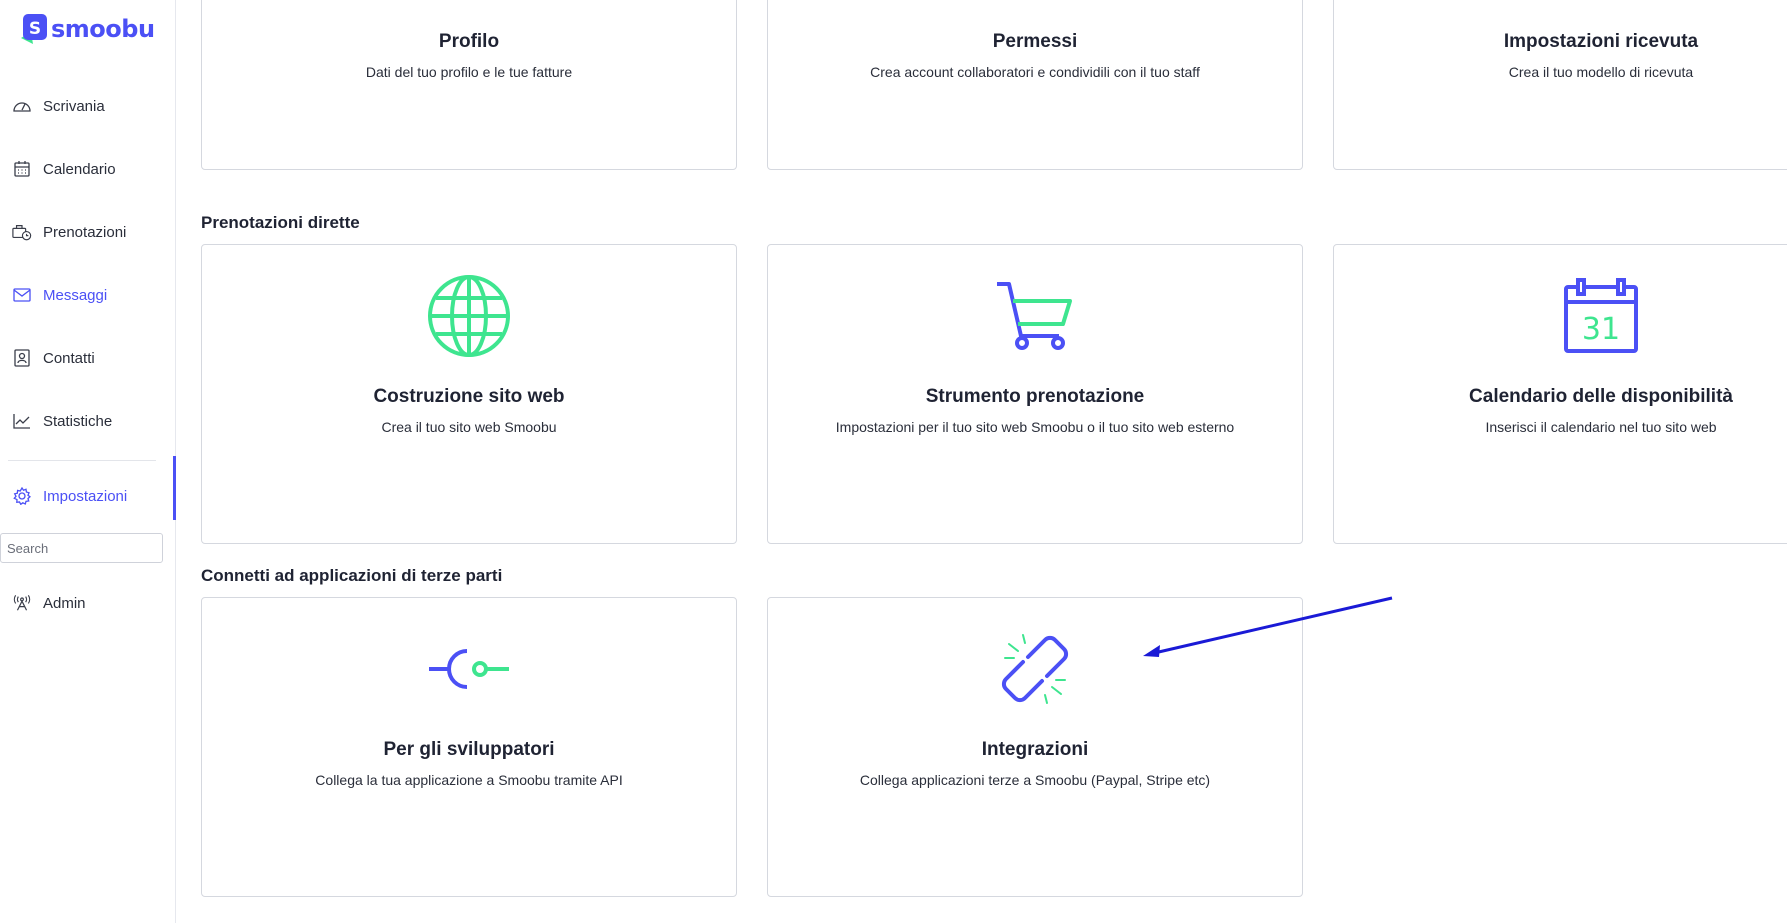 The height and width of the screenshot is (923, 1787). Describe the element at coordinates (69, 358) in the screenshot. I see `sidebar-item-label: Contatti` at that location.